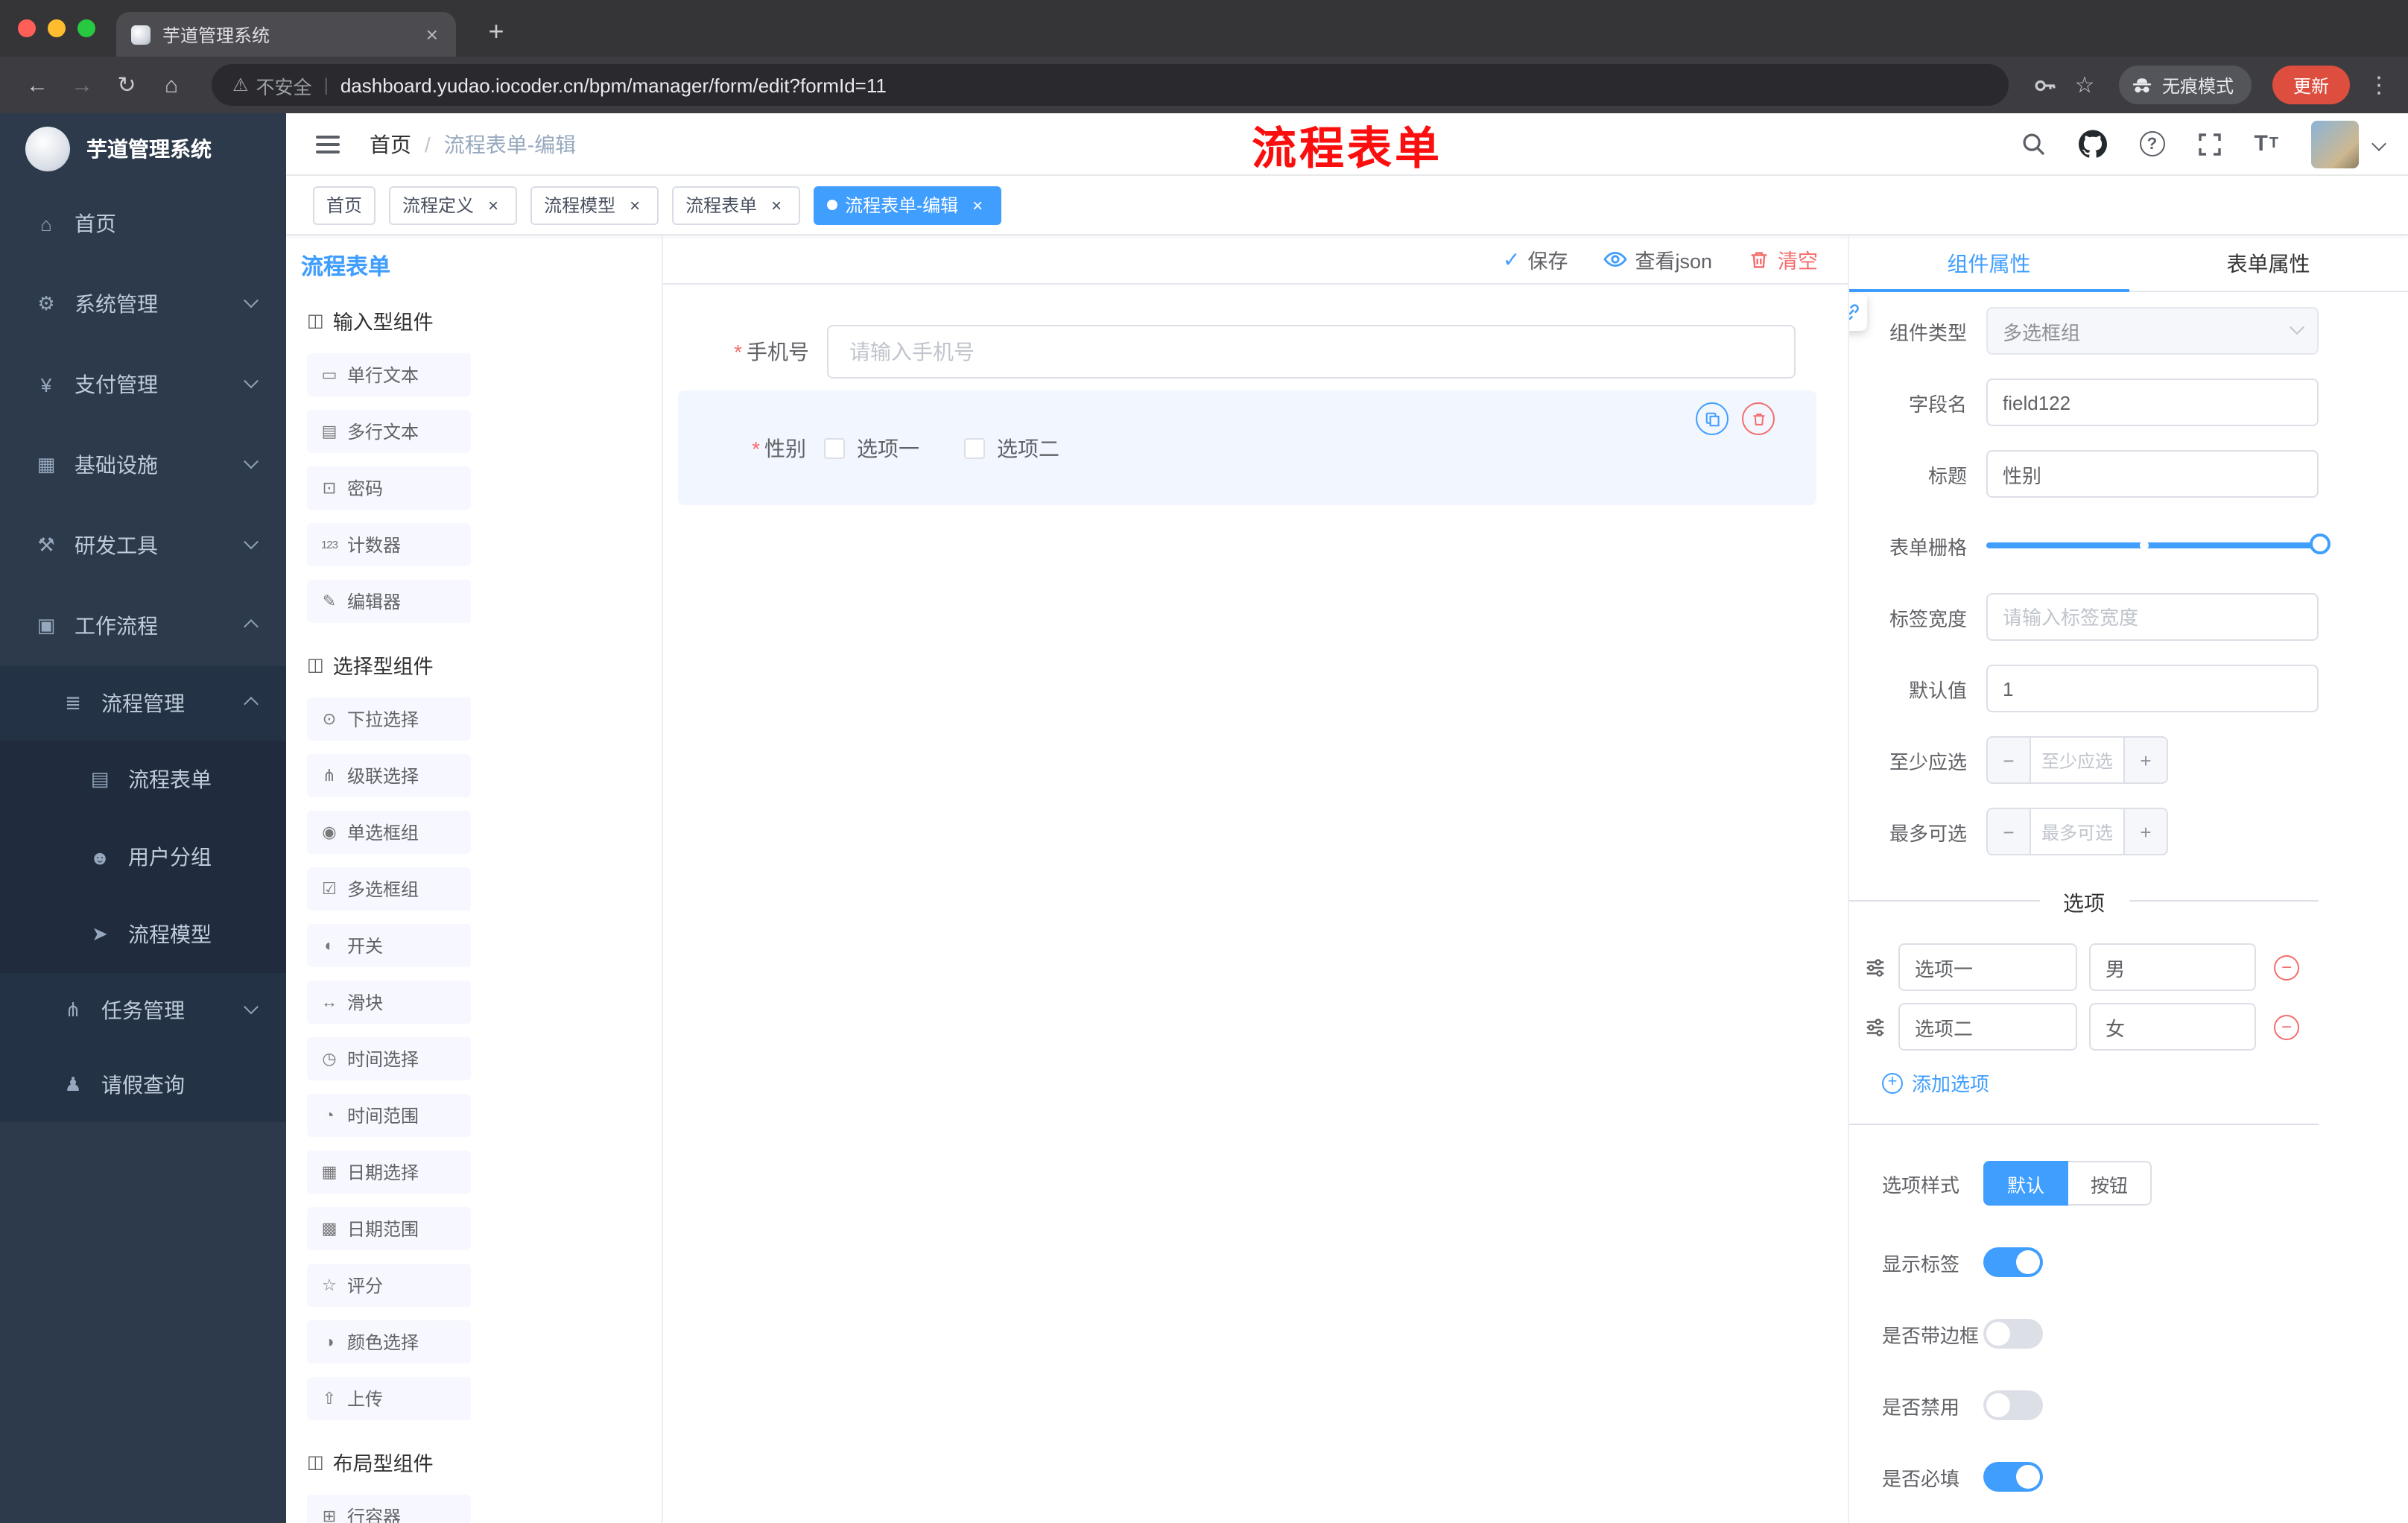 The image size is (2408, 1523). What do you see at coordinates (389, 832) in the screenshot?
I see `palette-component: ◉ 单选框组` at bounding box center [389, 832].